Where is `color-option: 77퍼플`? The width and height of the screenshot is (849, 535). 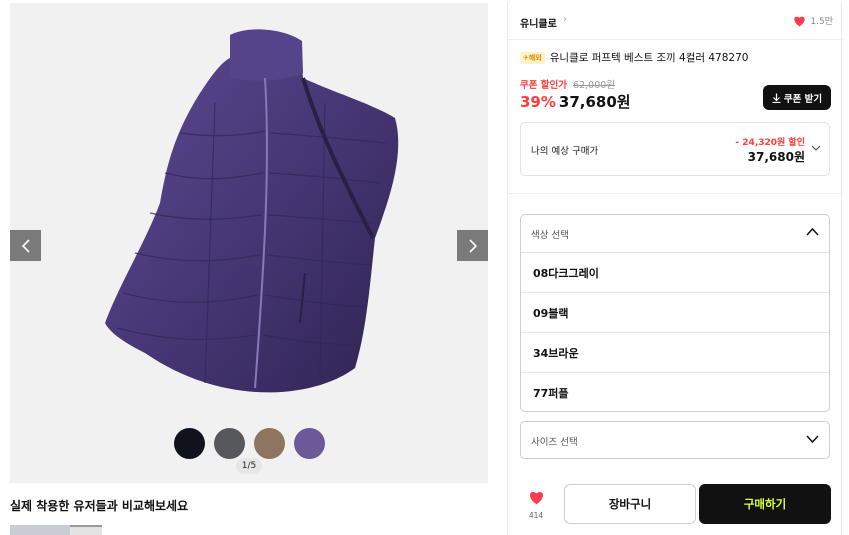
color-option: 77퍼플 is located at coordinates (675, 392).